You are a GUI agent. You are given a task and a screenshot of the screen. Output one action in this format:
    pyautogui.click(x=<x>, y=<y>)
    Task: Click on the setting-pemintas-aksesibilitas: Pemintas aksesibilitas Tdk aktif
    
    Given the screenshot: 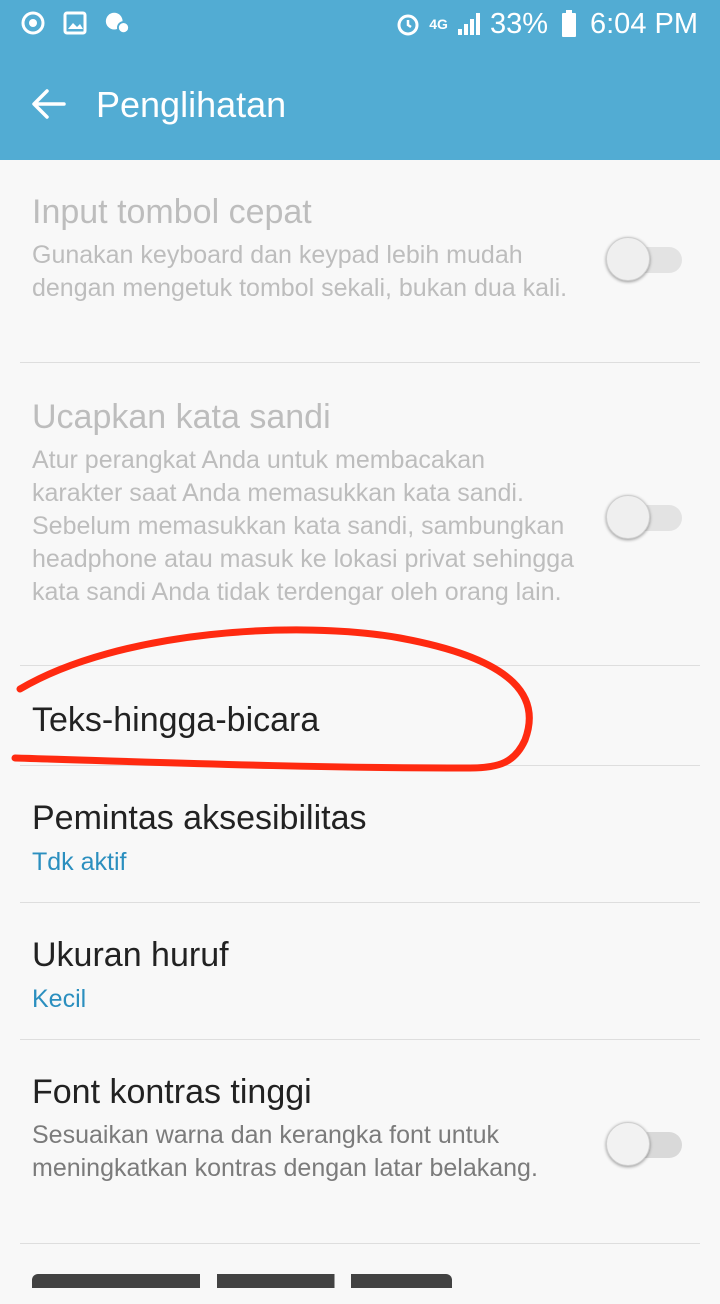 What is the action you would take?
    pyautogui.click(x=360, y=834)
    